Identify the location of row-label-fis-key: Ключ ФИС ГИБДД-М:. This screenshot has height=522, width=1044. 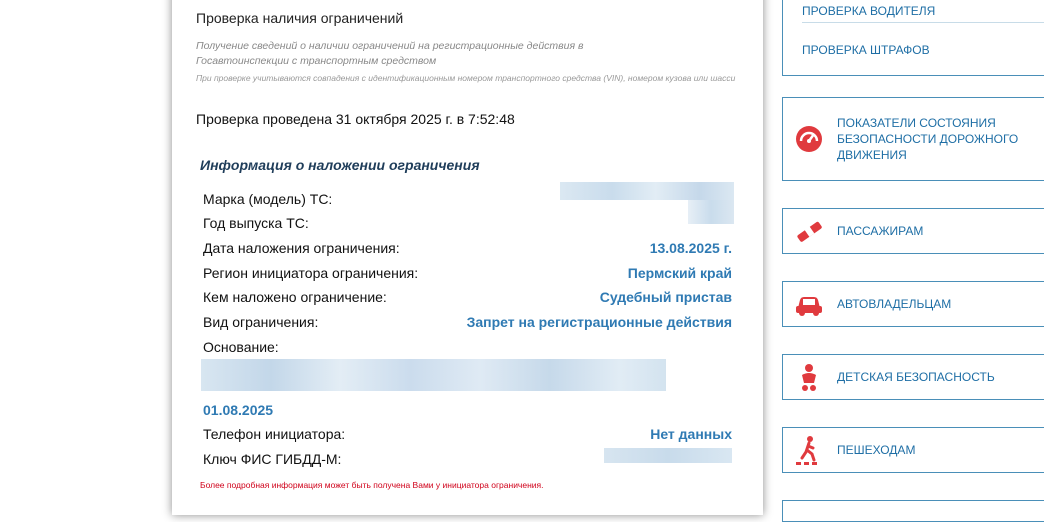
(272, 459).